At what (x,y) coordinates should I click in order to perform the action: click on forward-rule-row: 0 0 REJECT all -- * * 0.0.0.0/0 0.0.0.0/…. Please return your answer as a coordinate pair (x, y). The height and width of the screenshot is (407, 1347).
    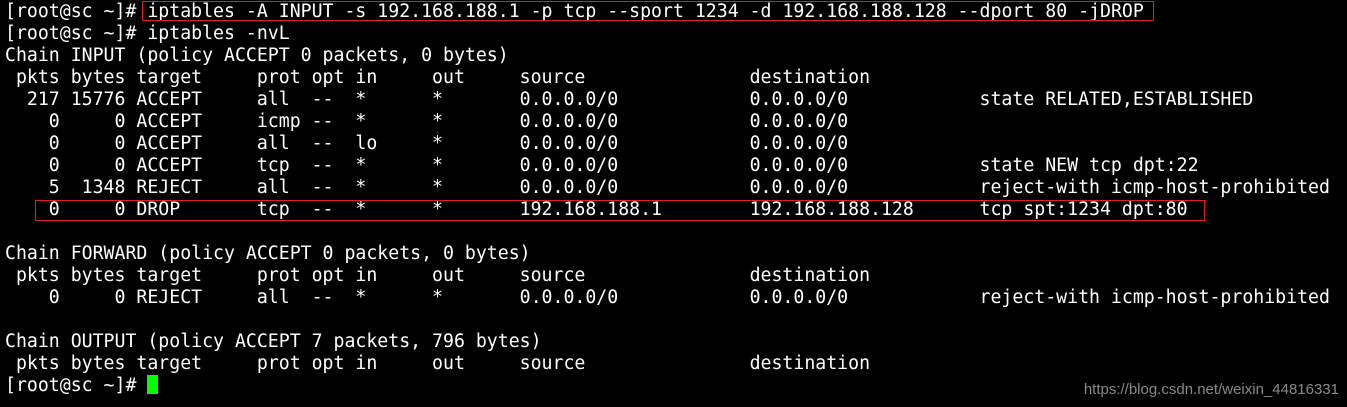
    Looking at the image, I should click on (667, 297).